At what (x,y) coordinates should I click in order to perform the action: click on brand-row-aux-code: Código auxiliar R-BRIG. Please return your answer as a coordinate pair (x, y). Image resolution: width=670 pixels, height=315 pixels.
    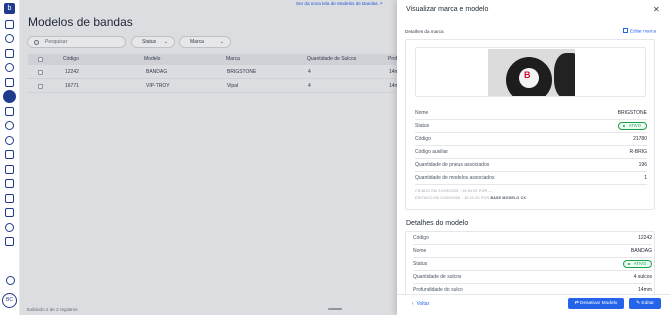
    Looking at the image, I should click on (531, 153).